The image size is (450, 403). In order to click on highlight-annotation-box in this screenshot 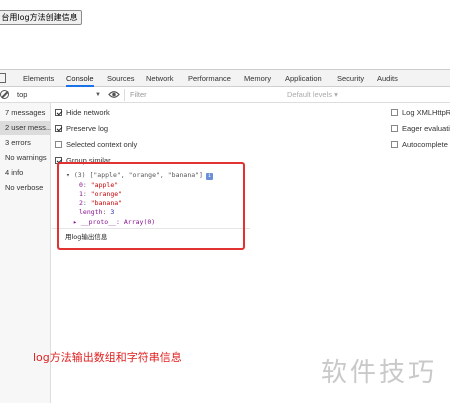, I will do `click(151, 206)`.